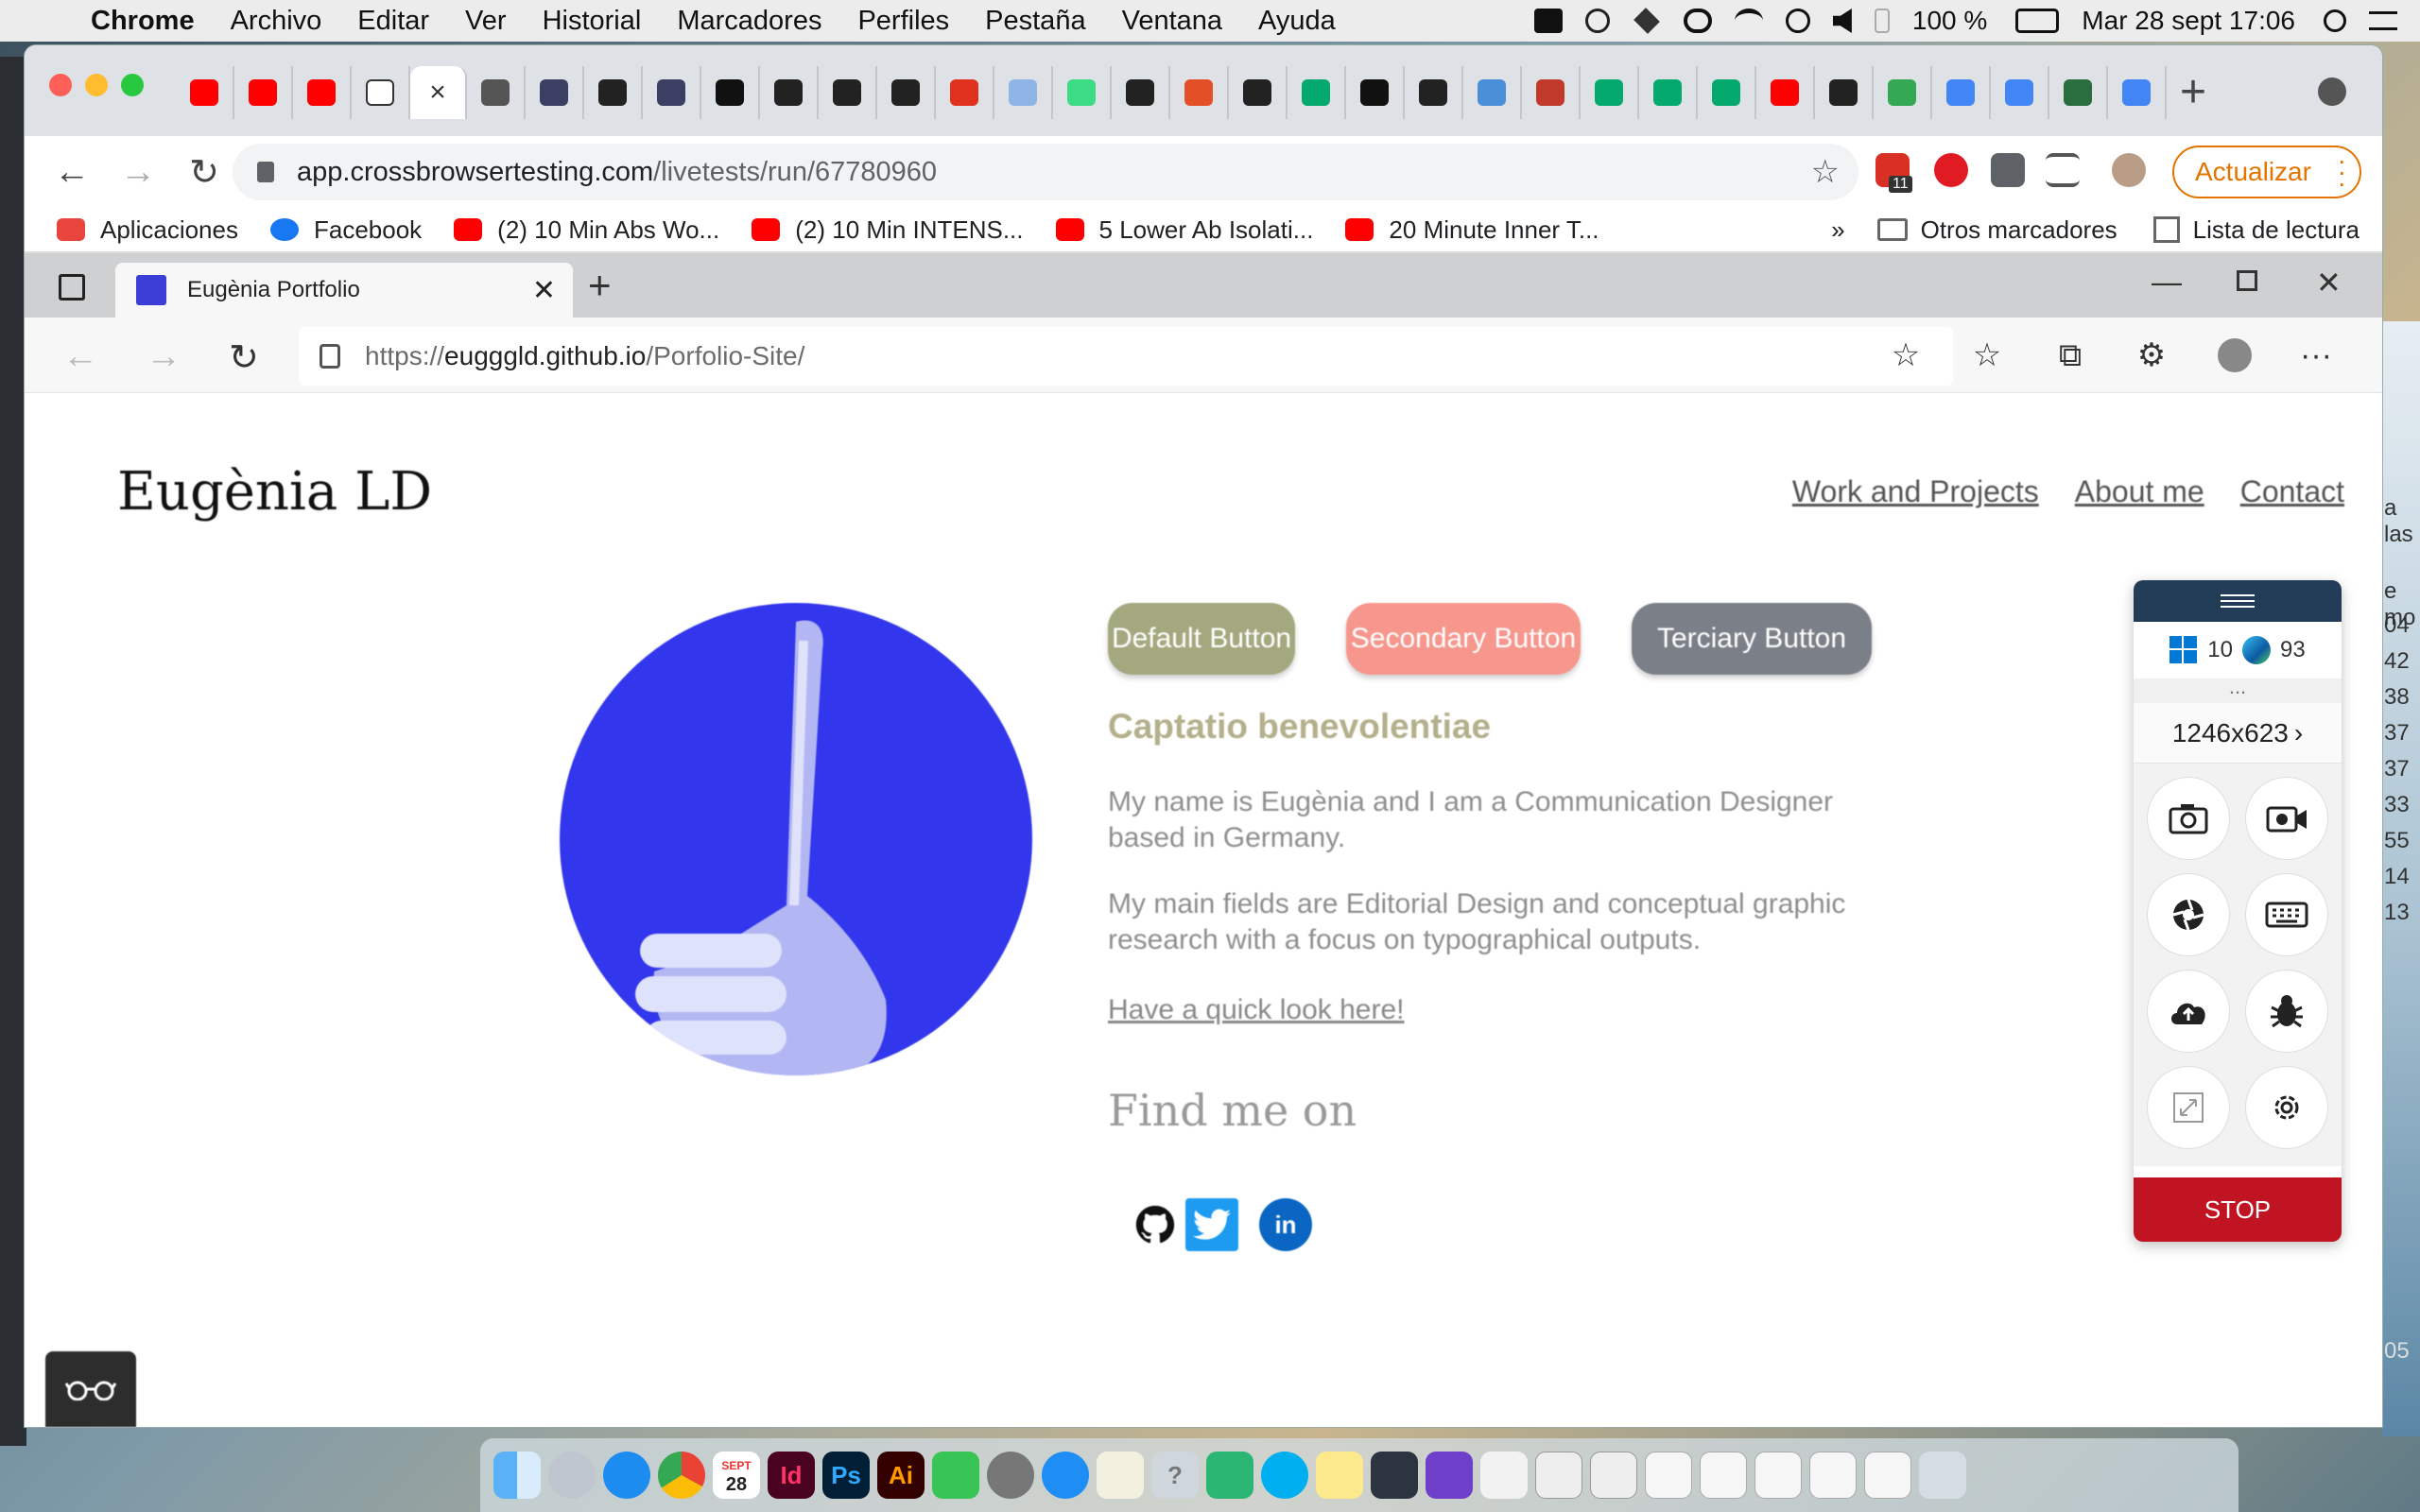  Describe the element at coordinates (572, 1475) in the screenshot. I see `launchpad-icon` at that location.